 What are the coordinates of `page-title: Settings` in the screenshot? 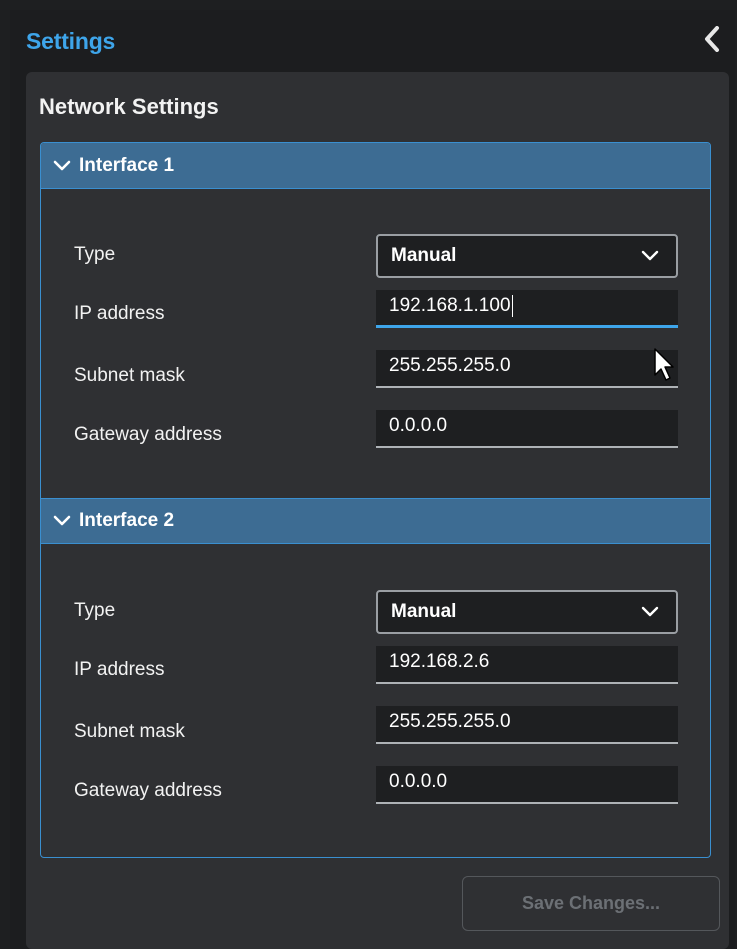 It's located at (71, 41).